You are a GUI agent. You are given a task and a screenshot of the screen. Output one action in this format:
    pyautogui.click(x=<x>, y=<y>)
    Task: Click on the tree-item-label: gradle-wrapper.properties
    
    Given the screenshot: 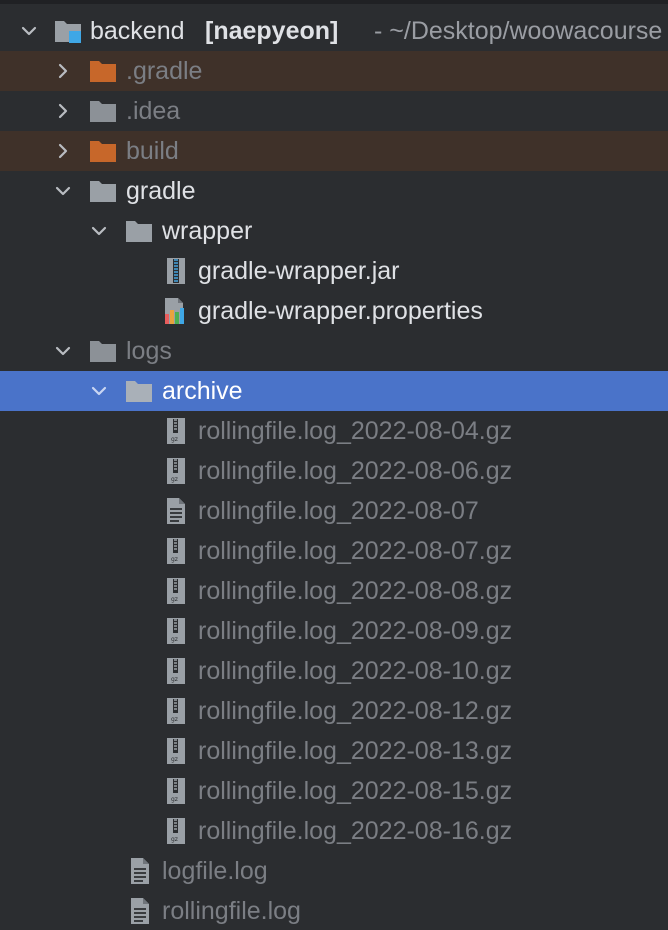 What is the action you would take?
    pyautogui.click(x=340, y=311)
    